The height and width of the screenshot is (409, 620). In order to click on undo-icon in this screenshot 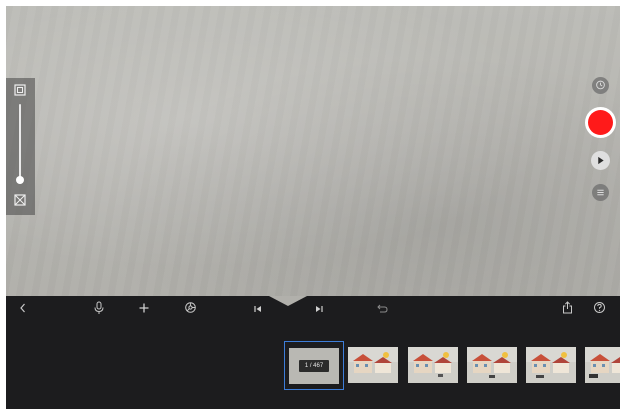, I will do `click(382, 310)`.